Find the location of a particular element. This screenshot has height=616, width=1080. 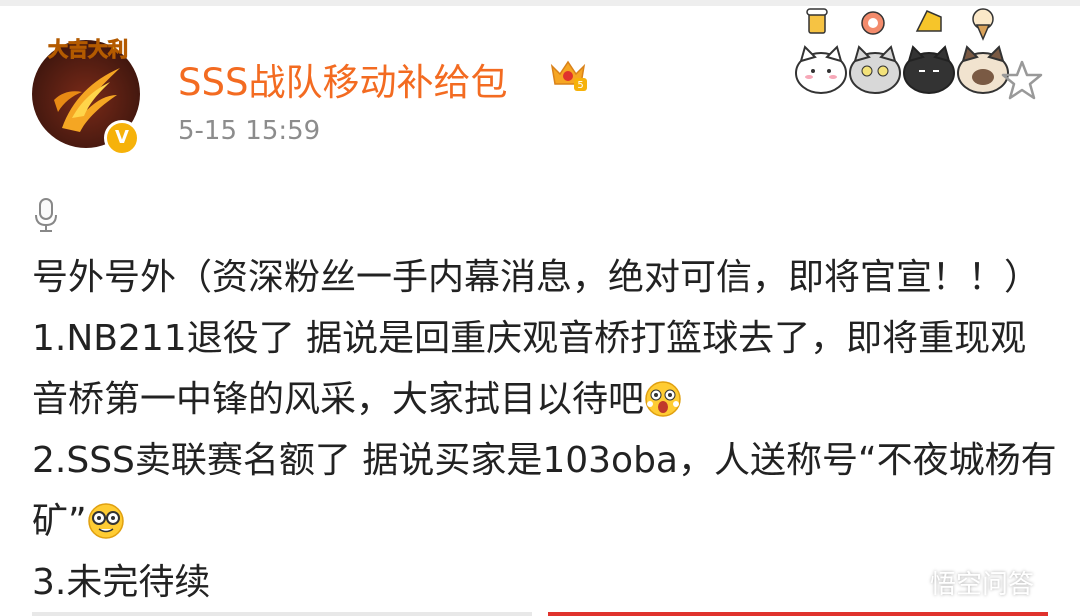

black-cat-icon is located at coordinates (929, 69).